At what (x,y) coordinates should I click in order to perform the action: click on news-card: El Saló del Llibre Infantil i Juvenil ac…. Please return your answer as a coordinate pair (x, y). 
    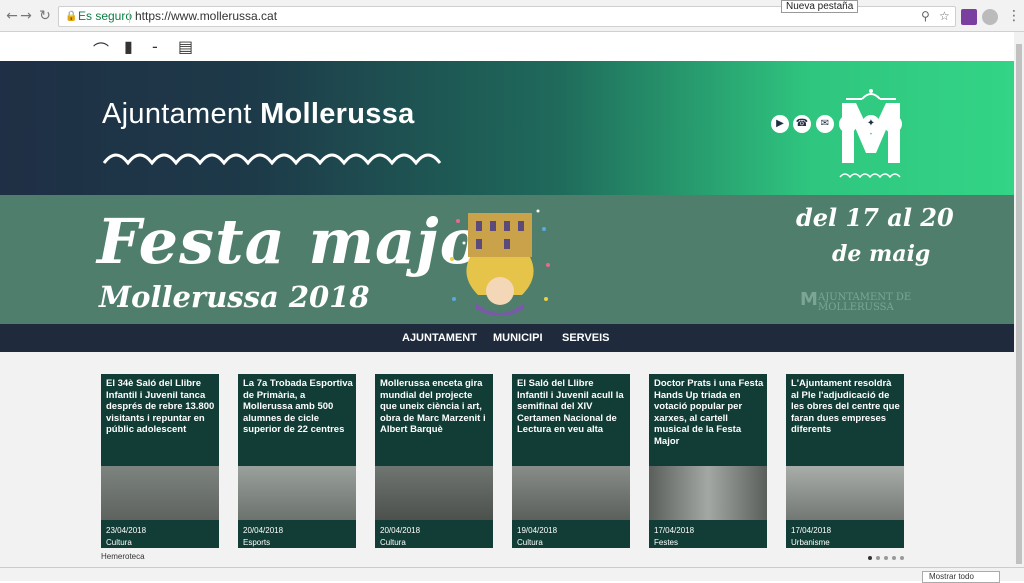
    Looking at the image, I should click on (571, 461).